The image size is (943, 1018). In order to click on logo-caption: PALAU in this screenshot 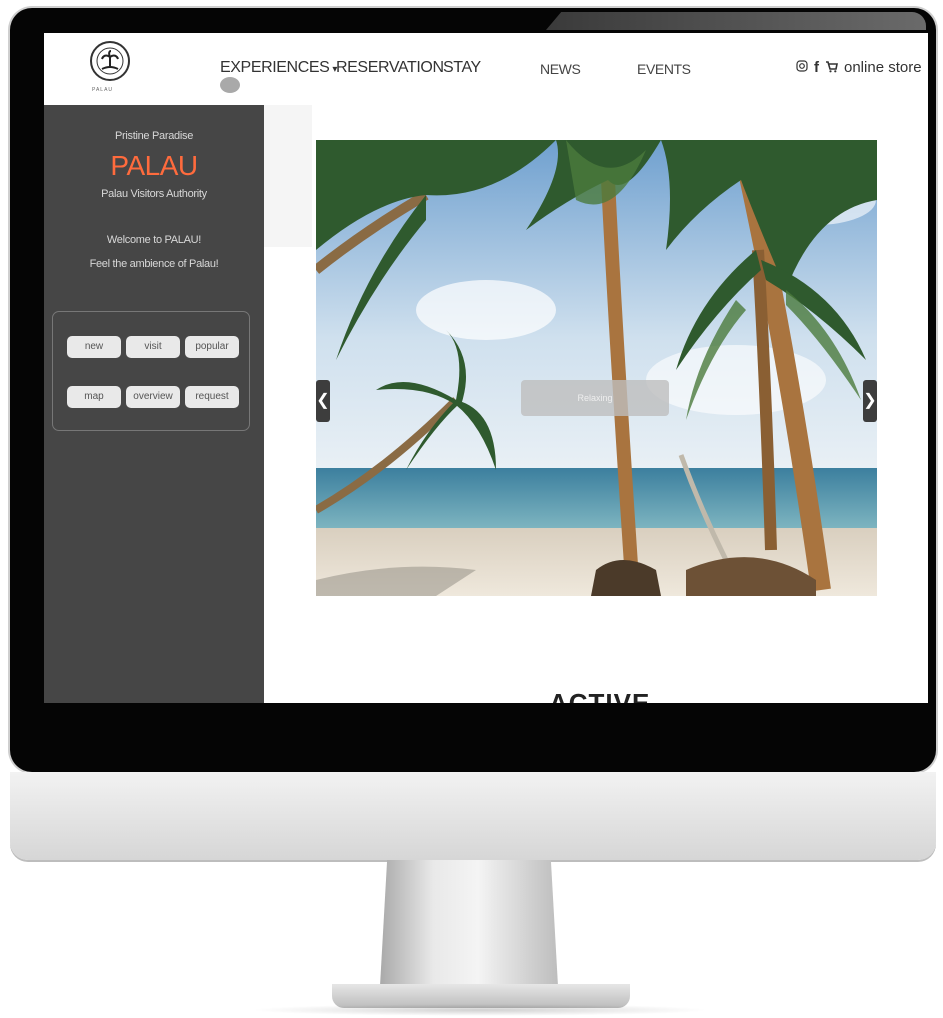, I will do `click(103, 90)`.